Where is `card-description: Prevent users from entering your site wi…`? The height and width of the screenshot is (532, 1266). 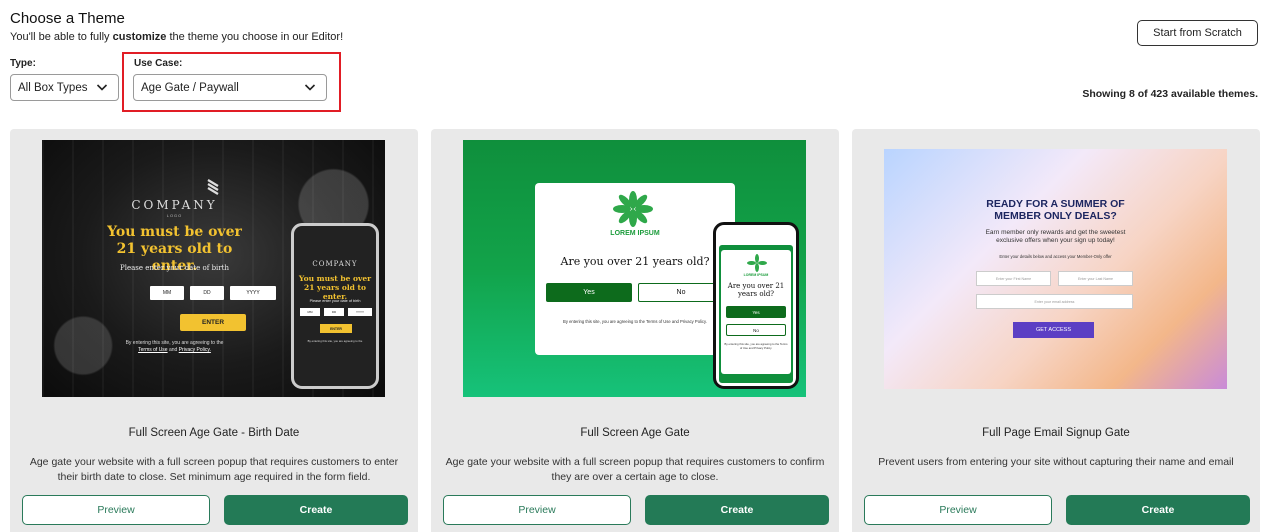 card-description: Prevent users from entering your site wi… is located at coordinates (1056, 462).